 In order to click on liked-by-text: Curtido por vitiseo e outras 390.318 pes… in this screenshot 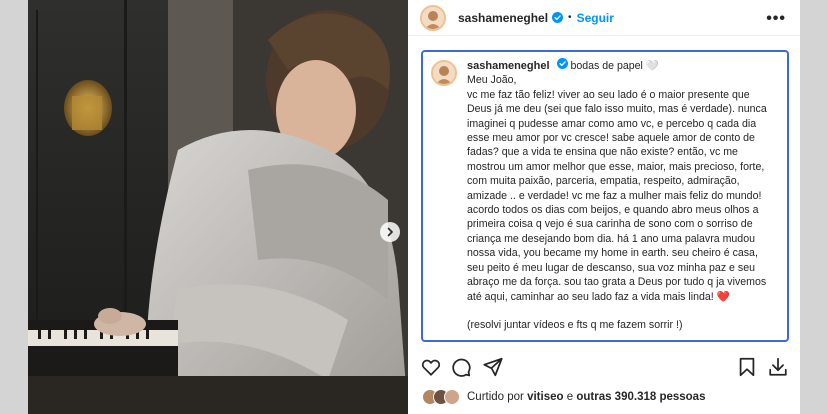, I will do `click(586, 397)`.